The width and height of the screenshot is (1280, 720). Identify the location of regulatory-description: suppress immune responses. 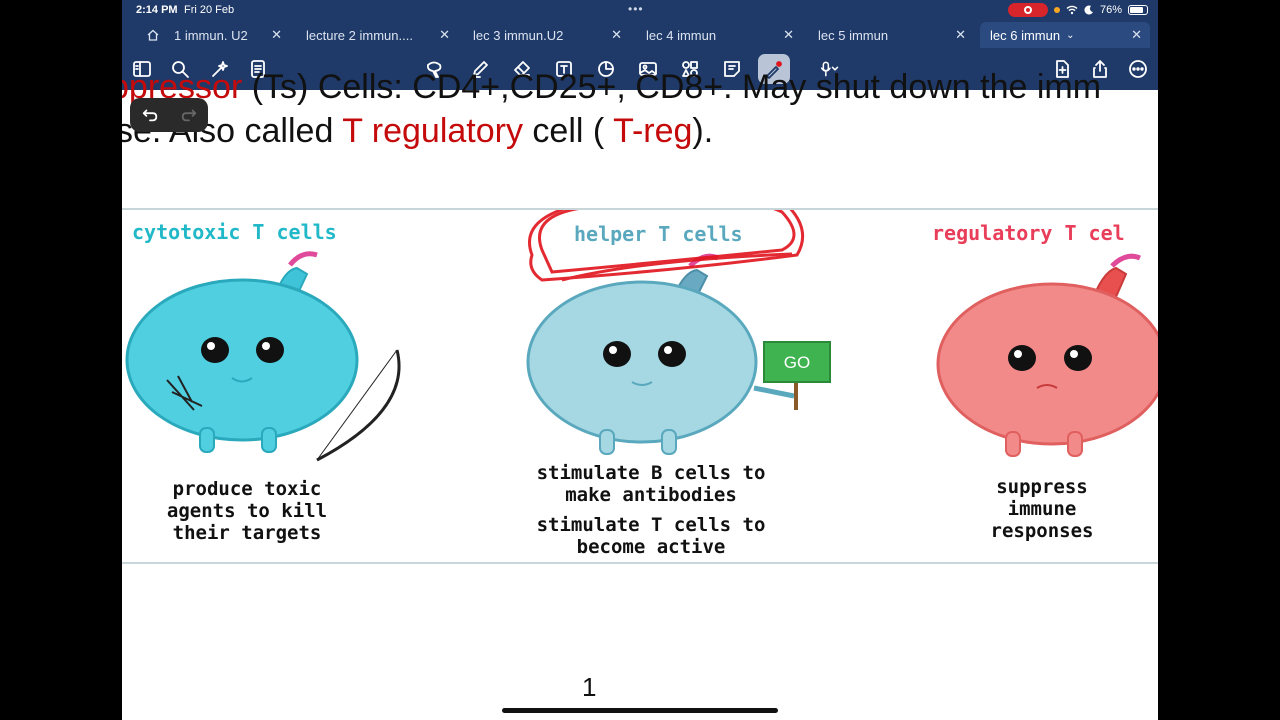
(1042, 509).